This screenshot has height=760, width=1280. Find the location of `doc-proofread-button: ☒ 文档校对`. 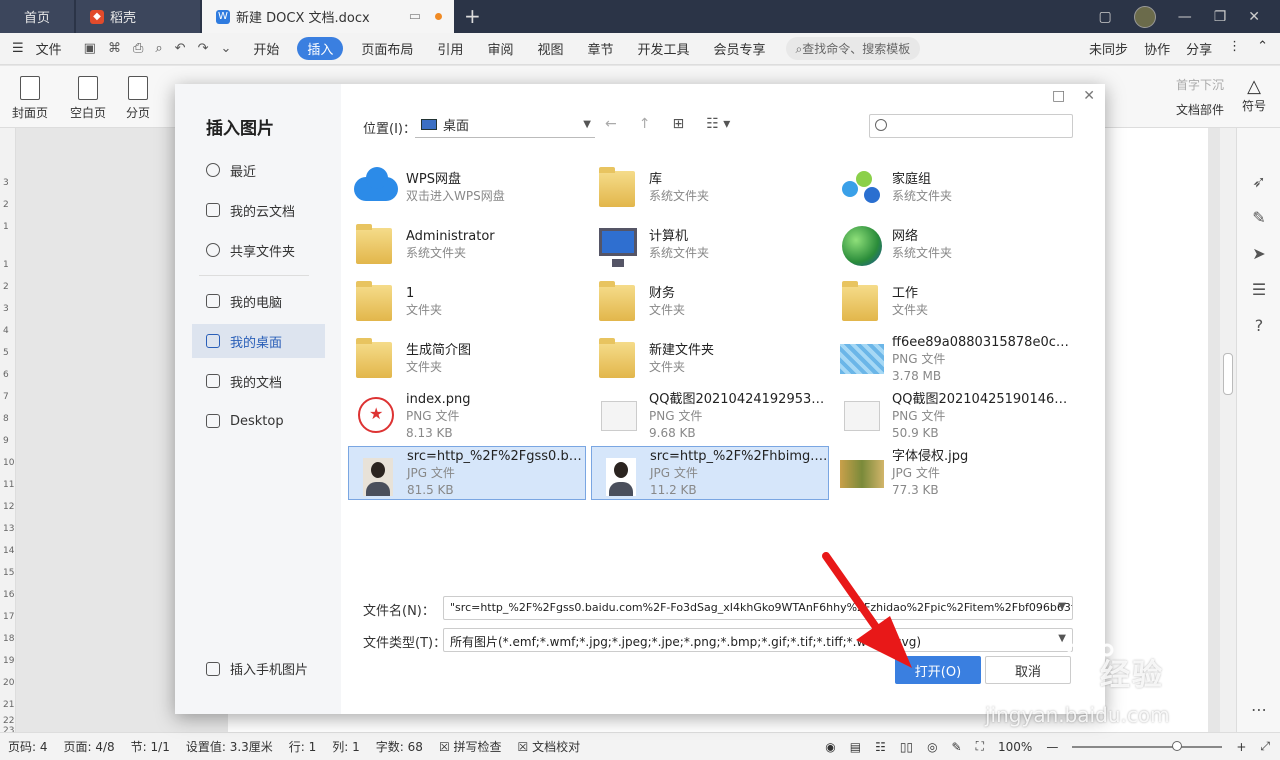

doc-proofread-button: ☒ 文档校对 is located at coordinates (549, 746).